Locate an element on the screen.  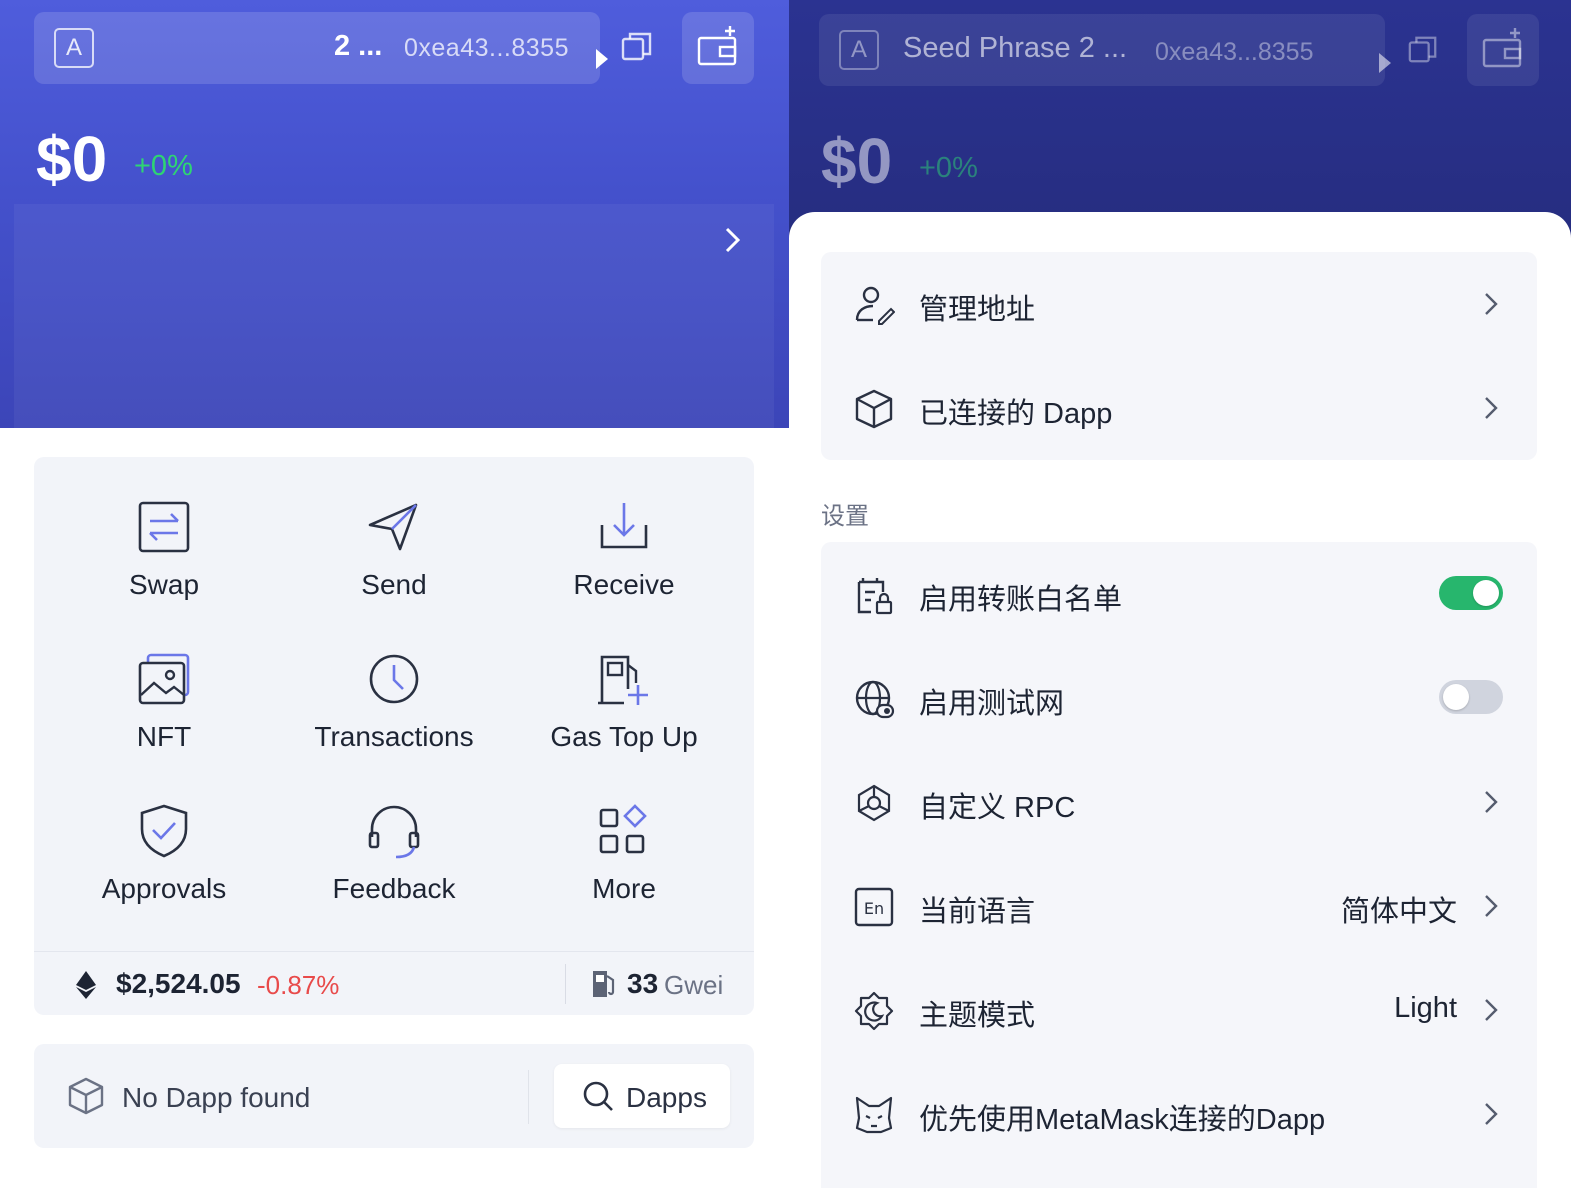
whitelist-setting: 启用转账白名单 is located at coordinates (1179, 594).